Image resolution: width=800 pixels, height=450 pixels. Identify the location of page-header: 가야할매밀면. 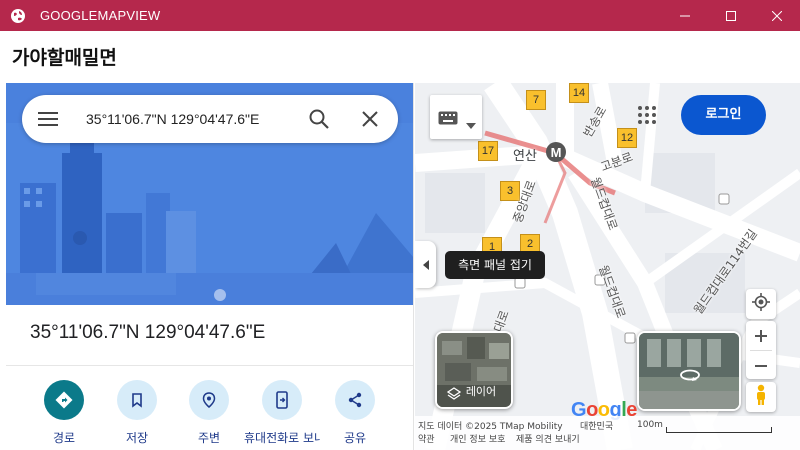
(400, 57).